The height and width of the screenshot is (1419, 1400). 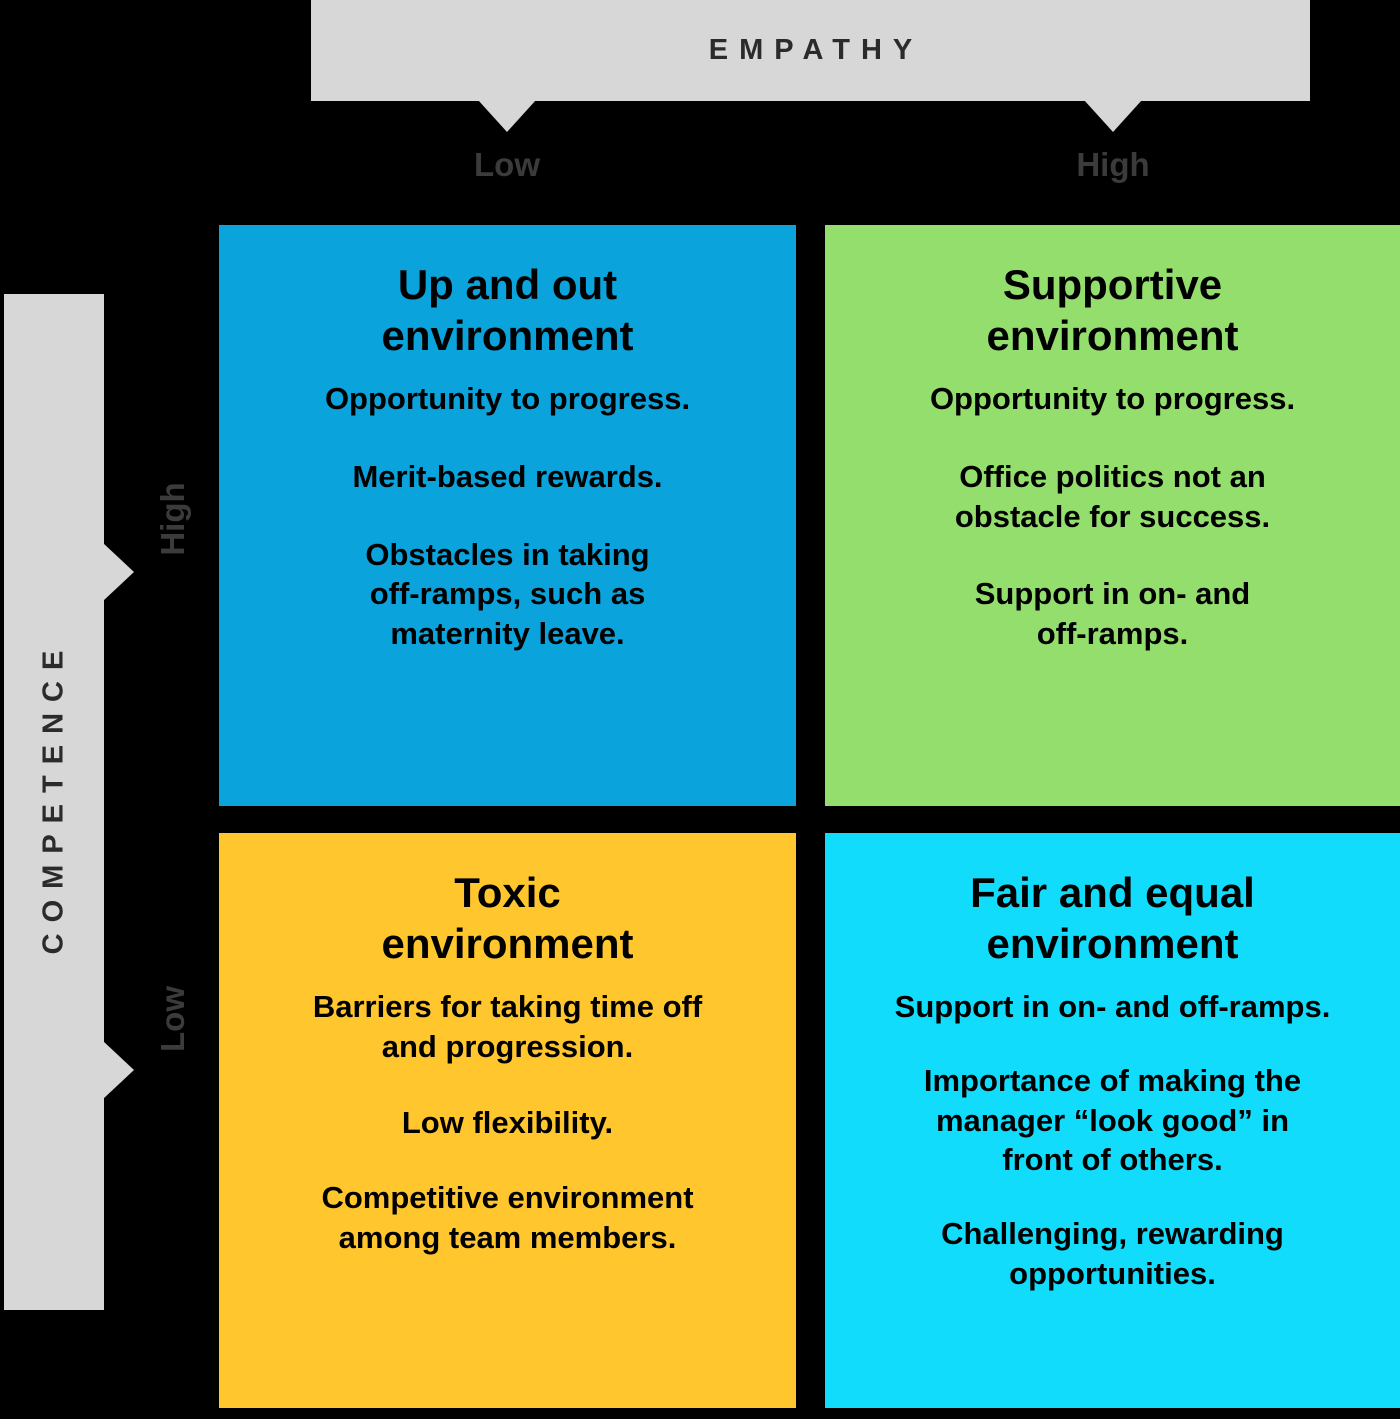 I want to click on empathy-low-arrow-icon, so click(x=507, y=116).